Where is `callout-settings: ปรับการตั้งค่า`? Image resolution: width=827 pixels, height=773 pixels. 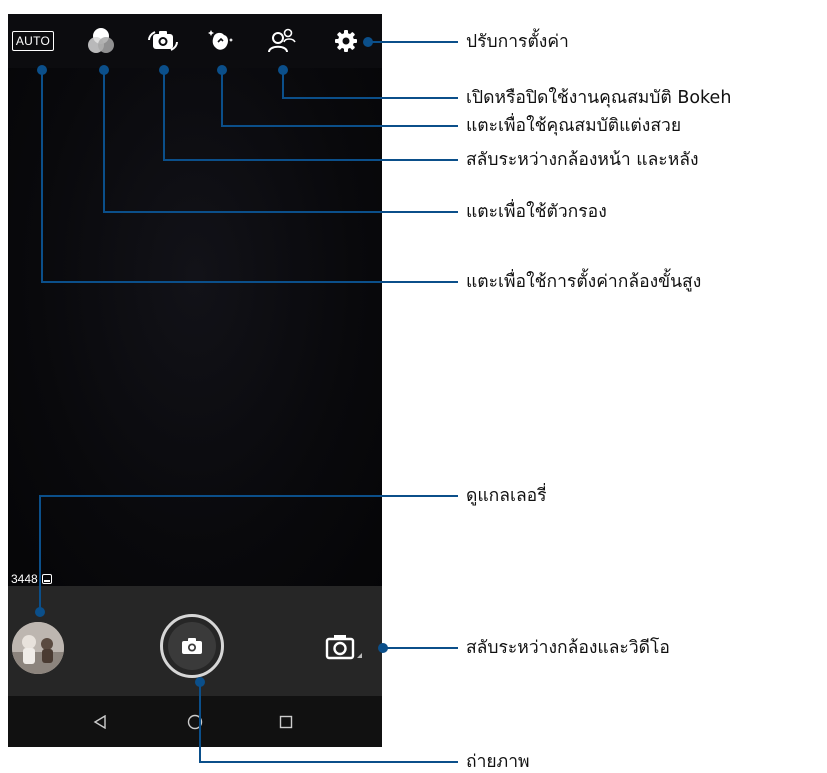
callout-settings: ปรับการตั้งค่า is located at coordinates (517, 42).